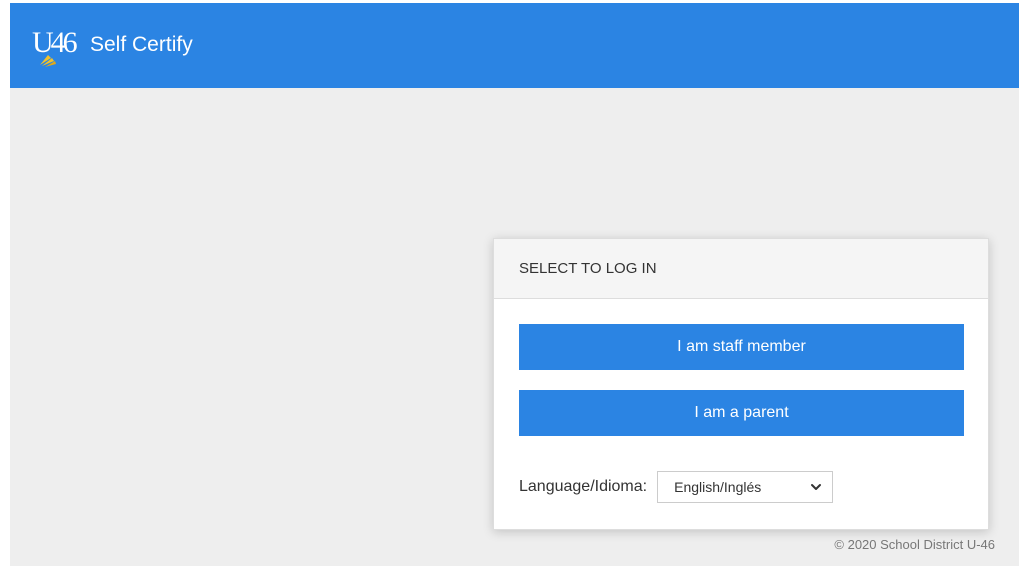  I want to click on language-row: Language/Idioma: English/Inglés, so click(676, 487).